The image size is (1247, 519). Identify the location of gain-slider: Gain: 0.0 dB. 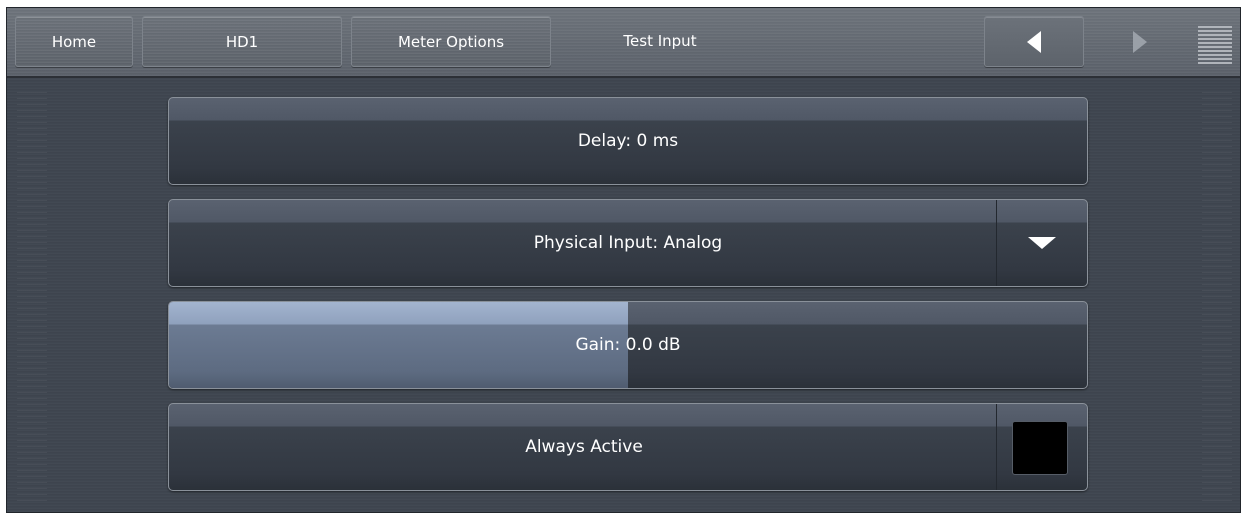
(628, 345).